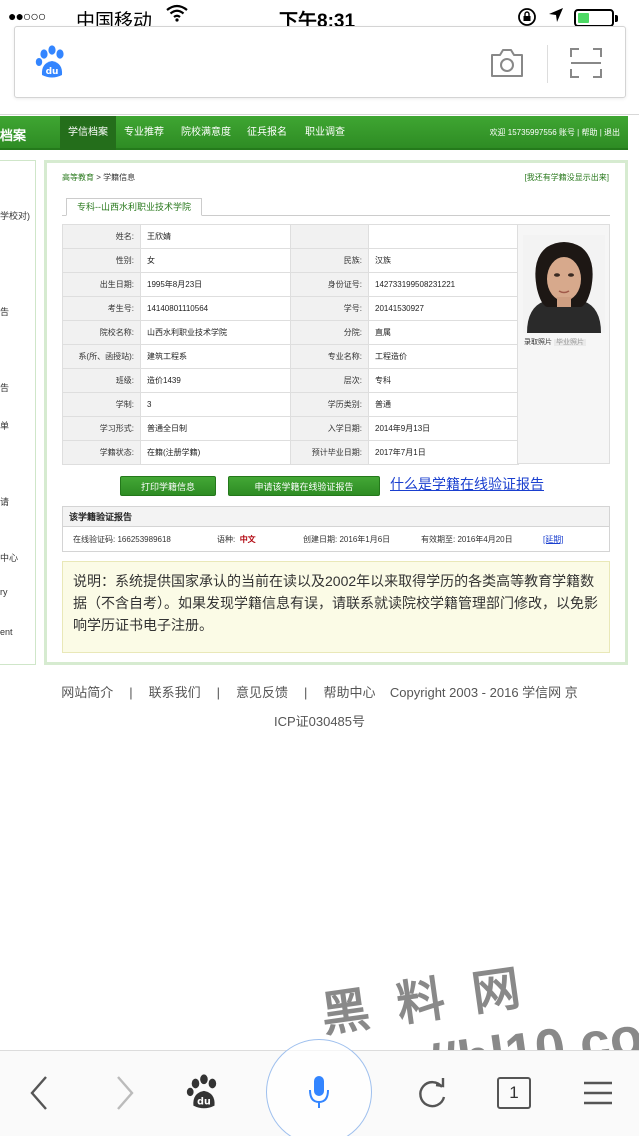 The height and width of the screenshot is (1136, 639). Describe the element at coordinates (325, 133) in the screenshot. I see `nav-tab-career-survey: 职业调查` at that location.